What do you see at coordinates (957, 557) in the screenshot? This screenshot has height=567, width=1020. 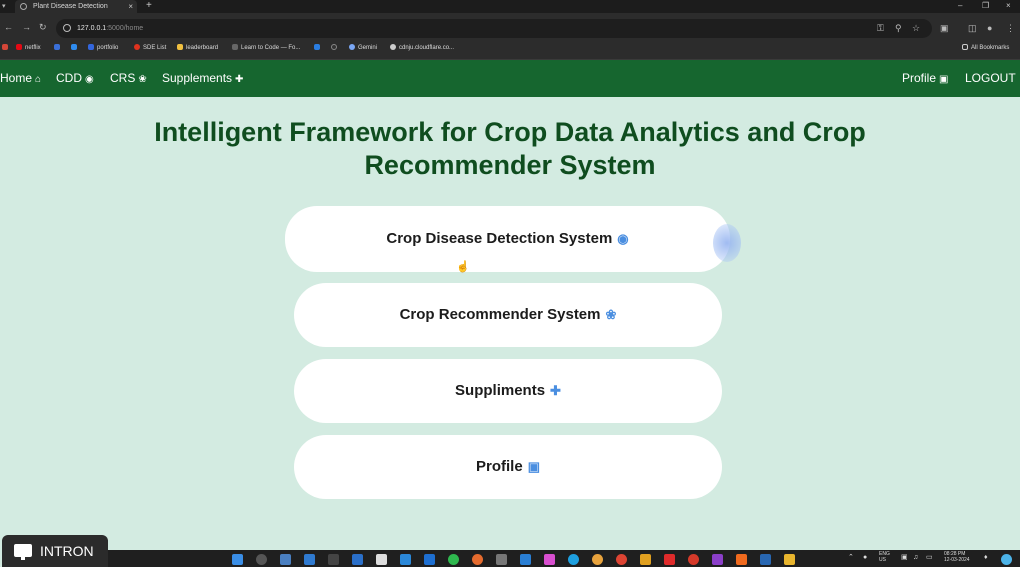 I see `clock: 08:28 PM 12-03-2024` at bounding box center [957, 557].